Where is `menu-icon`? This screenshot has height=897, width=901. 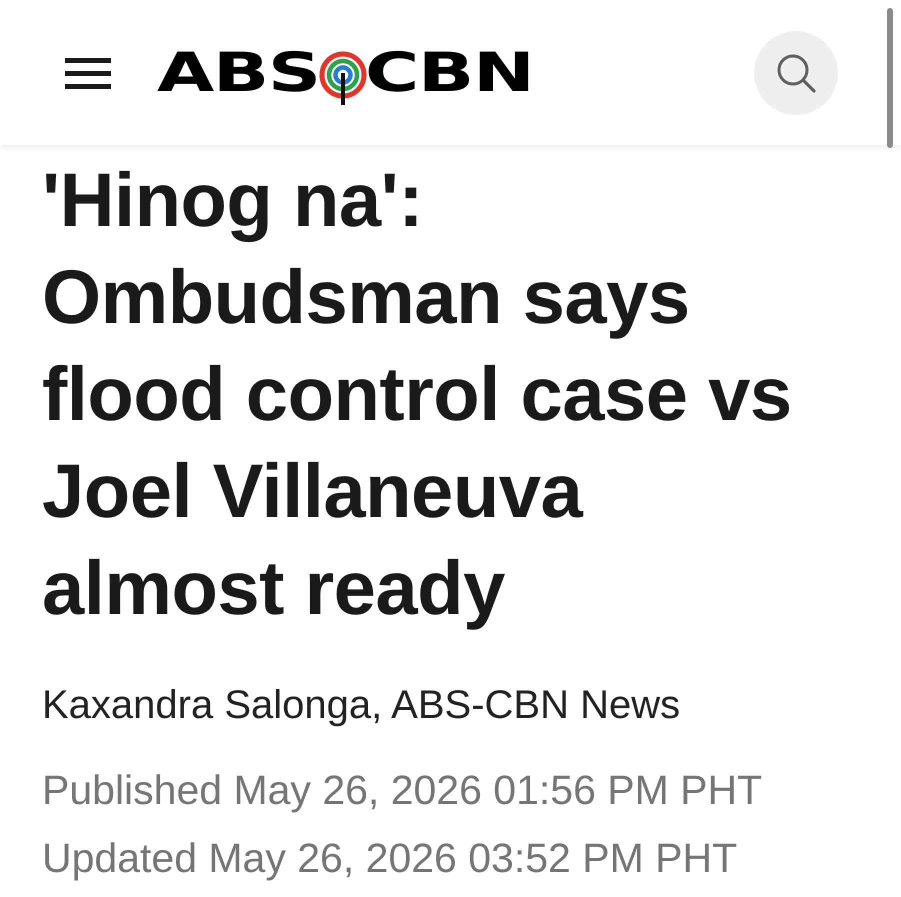 menu-icon is located at coordinates (88, 73).